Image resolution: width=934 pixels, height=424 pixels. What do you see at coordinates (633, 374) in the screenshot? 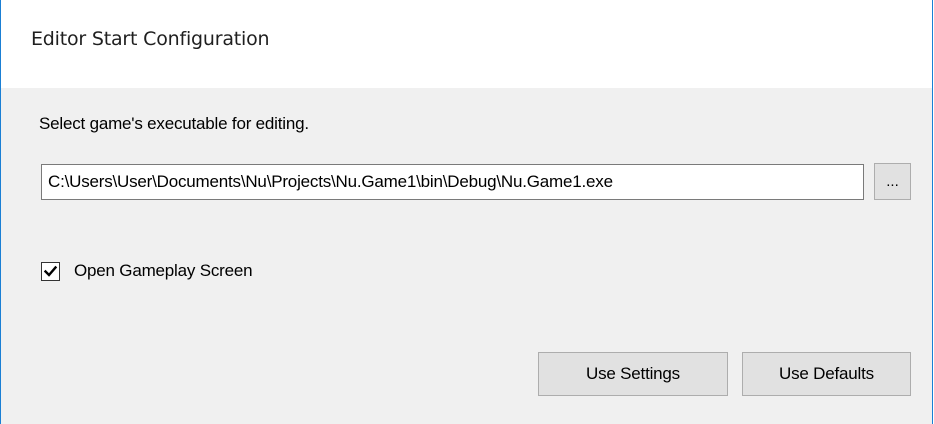
I see `use-settings-button: Use Settings` at bounding box center [633, 374].